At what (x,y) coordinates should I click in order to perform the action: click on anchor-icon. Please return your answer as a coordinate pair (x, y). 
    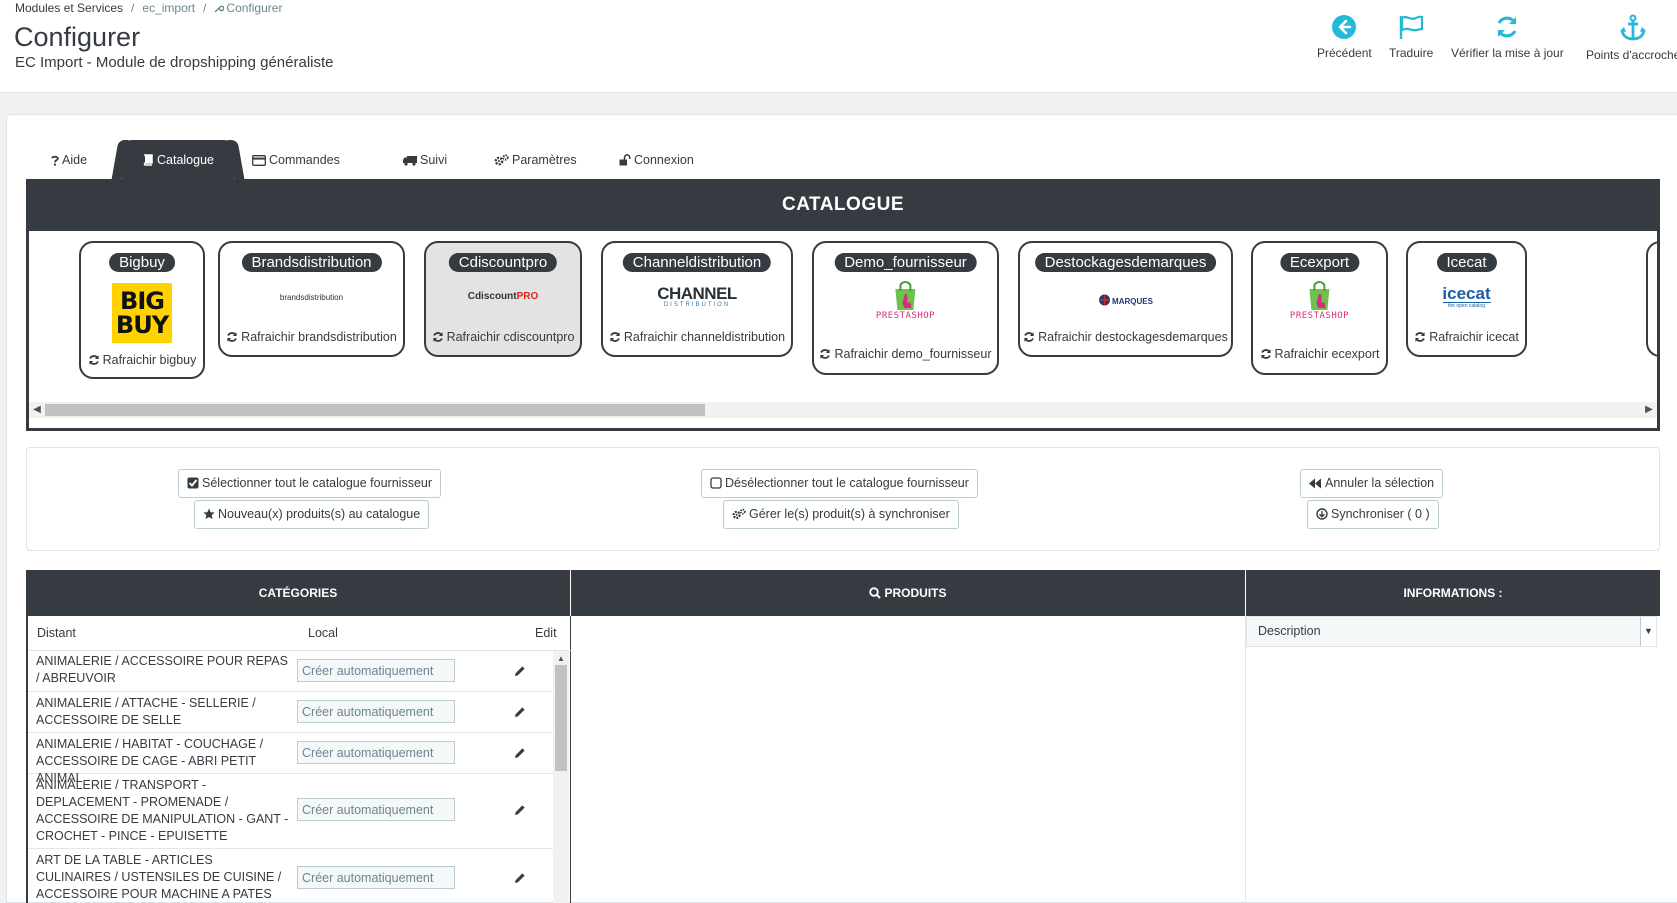
    Looking at the image, I should click on (1633, 27).